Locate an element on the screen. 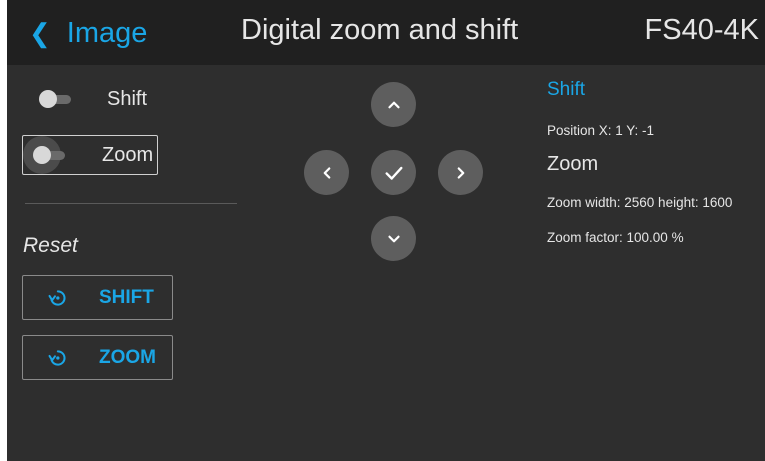  chevron-down-icon is located at coordinates (393, 238).